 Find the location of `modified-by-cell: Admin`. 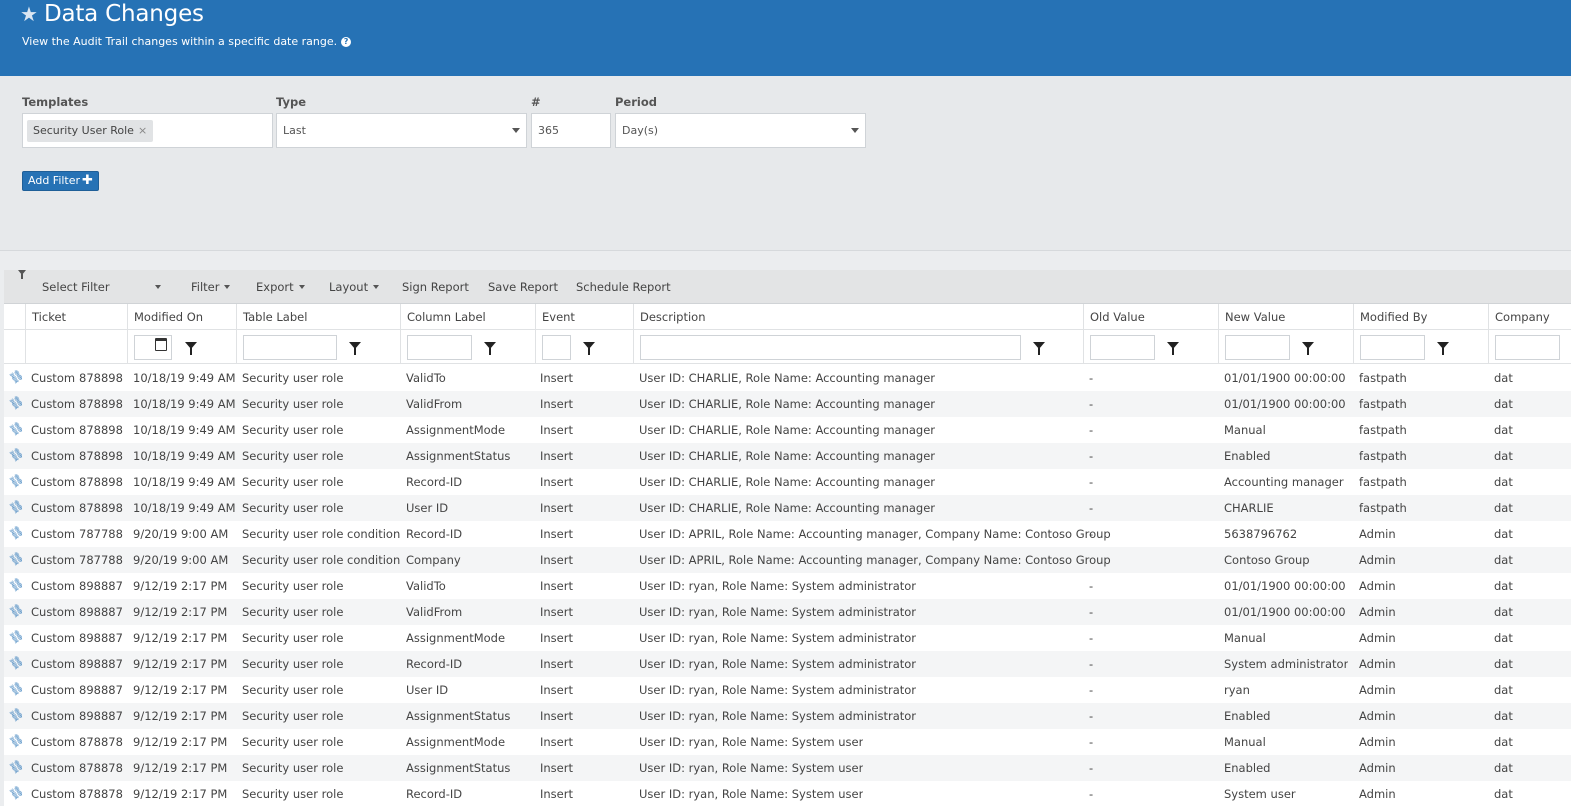

modified-by-cell: Admin is located at coordinates (1377, 534).